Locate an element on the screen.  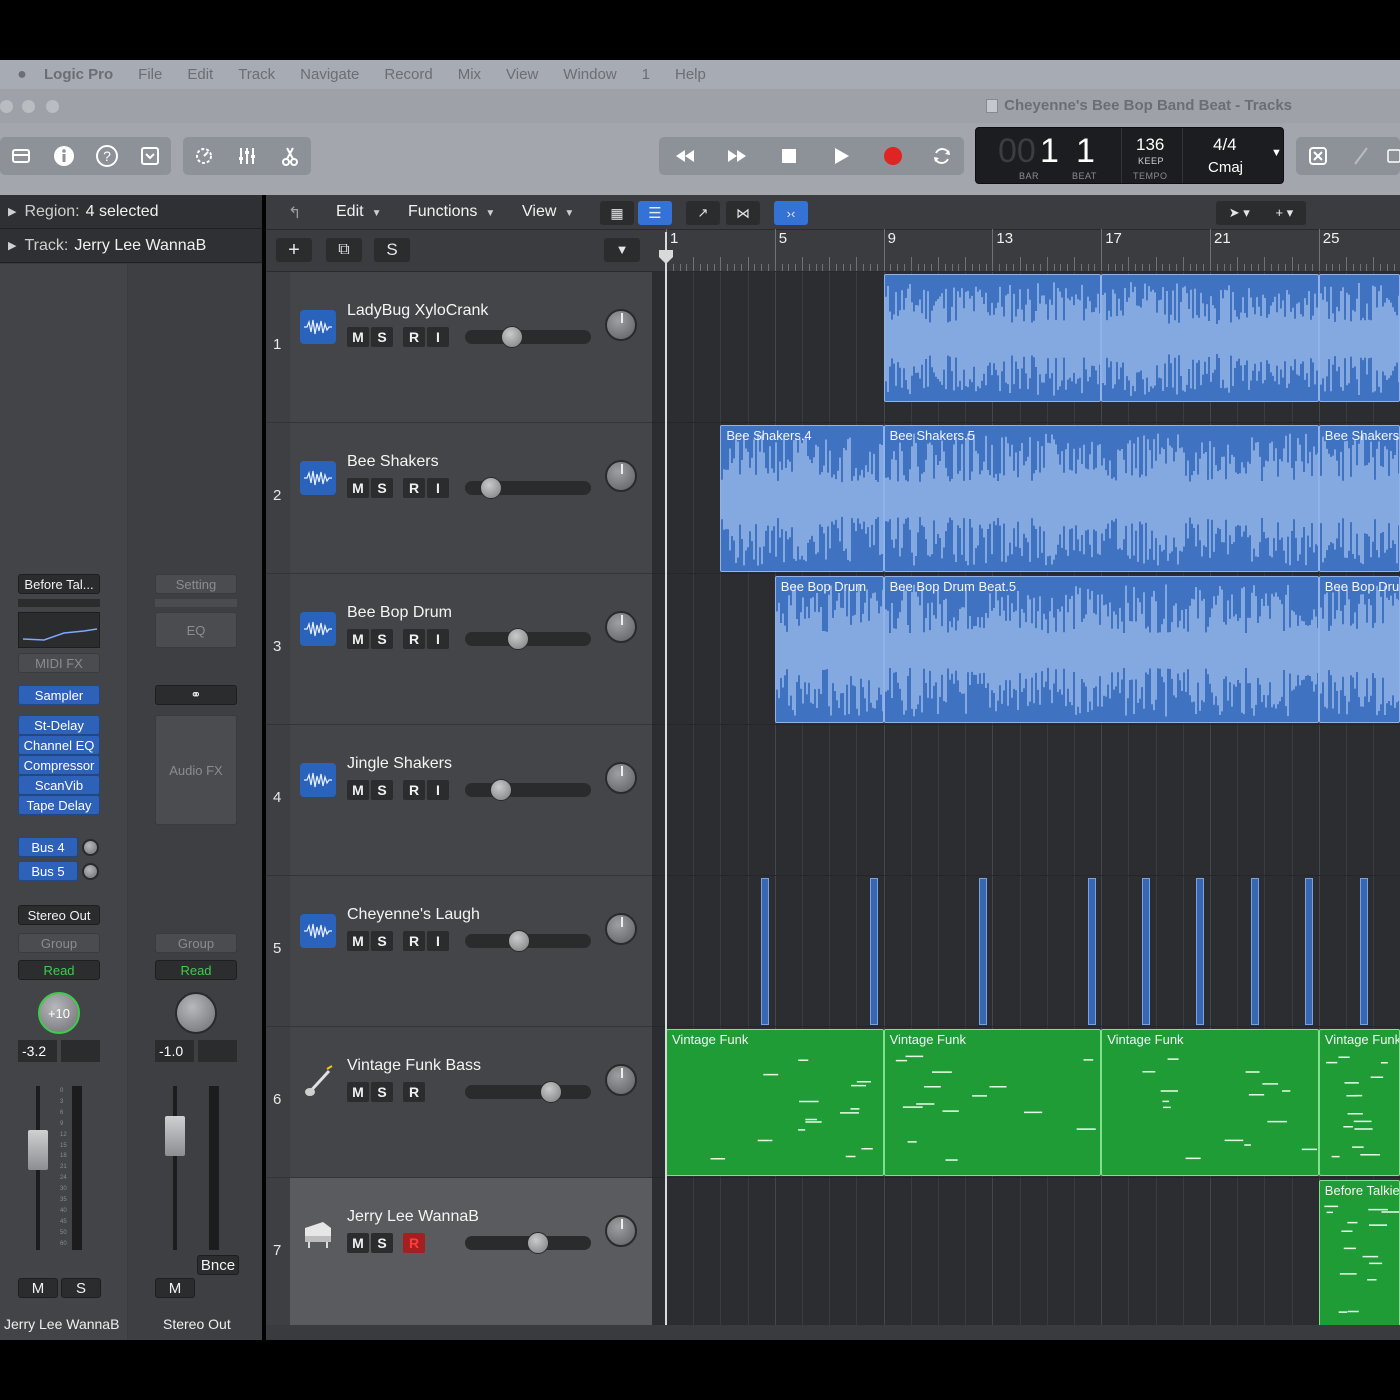
grid-view-button: ▦ is located at coordinates (617, 213).